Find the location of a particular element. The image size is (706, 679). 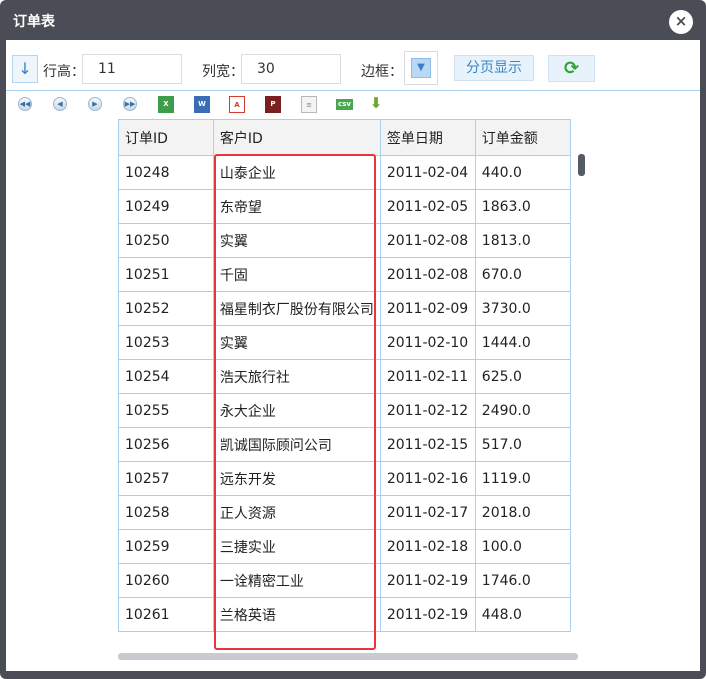

table-row: 10255 永大企业 2011-02-12 2490.0 is located at coordinates (344, 410).